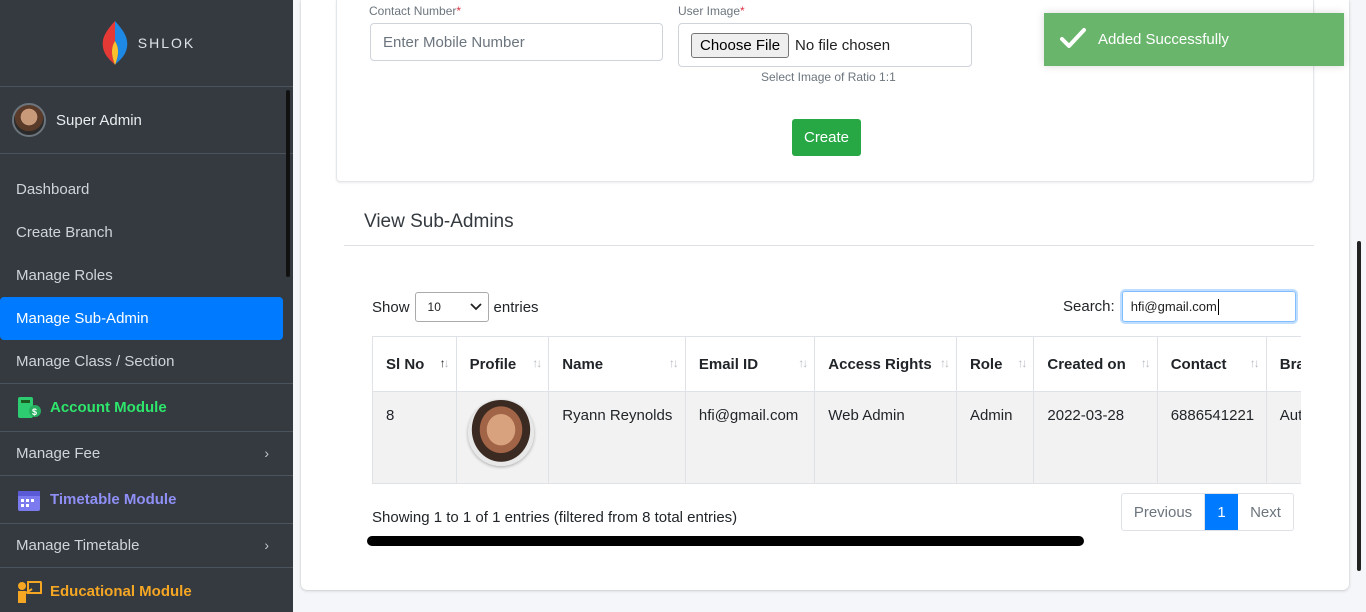  Describe the element at coordinates (1163, 39) in the screenshot. I see `toast-message: Added Successfully` at that location.